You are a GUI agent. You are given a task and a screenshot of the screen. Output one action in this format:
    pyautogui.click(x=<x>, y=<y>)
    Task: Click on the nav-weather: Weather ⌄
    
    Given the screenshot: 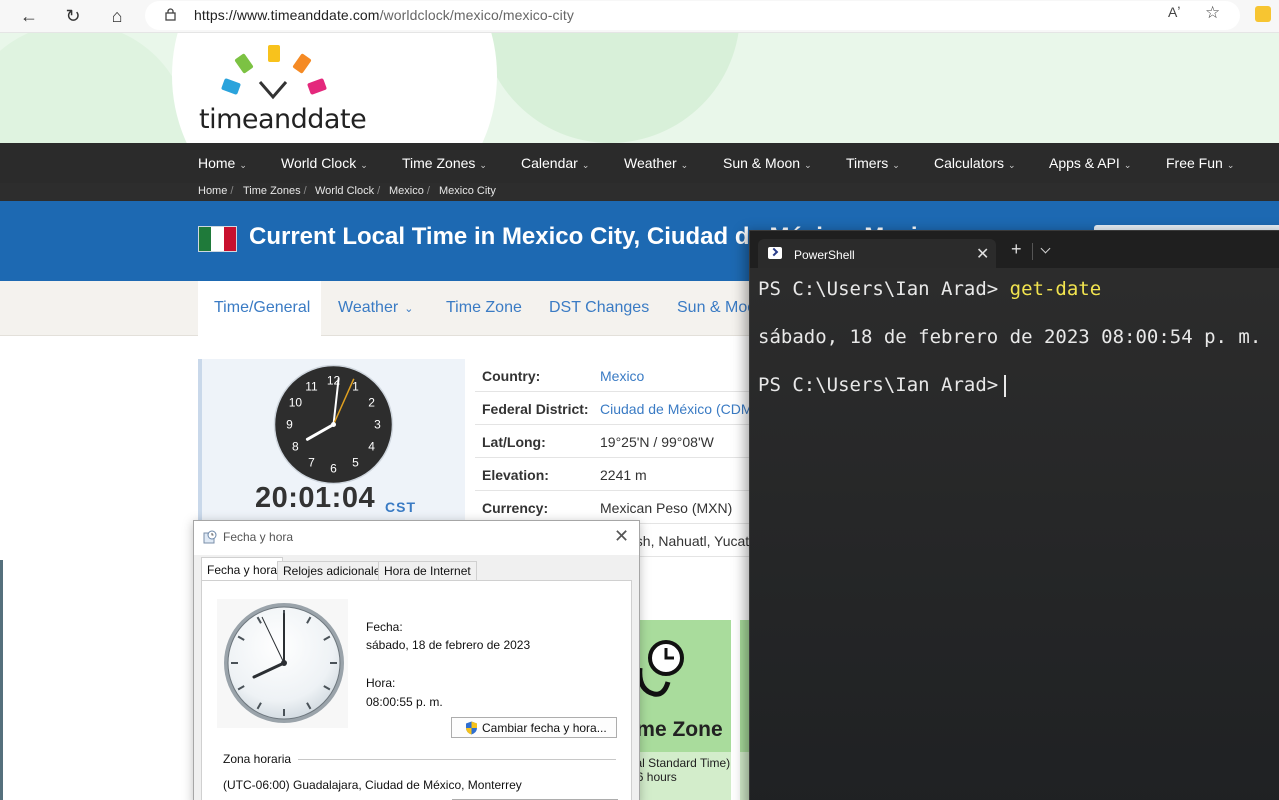 What is the action you would take?
    pyautogui.click(x=656, y=163)
    